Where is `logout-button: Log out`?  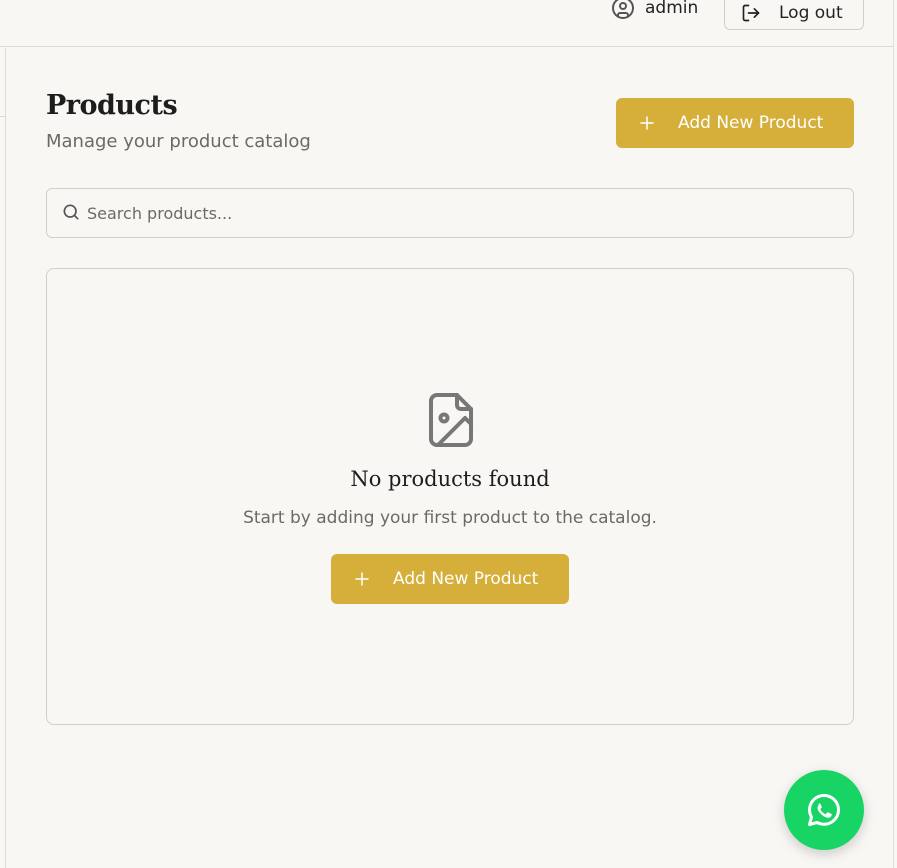 logout-button: Log out is located at coordinates (794, 15).